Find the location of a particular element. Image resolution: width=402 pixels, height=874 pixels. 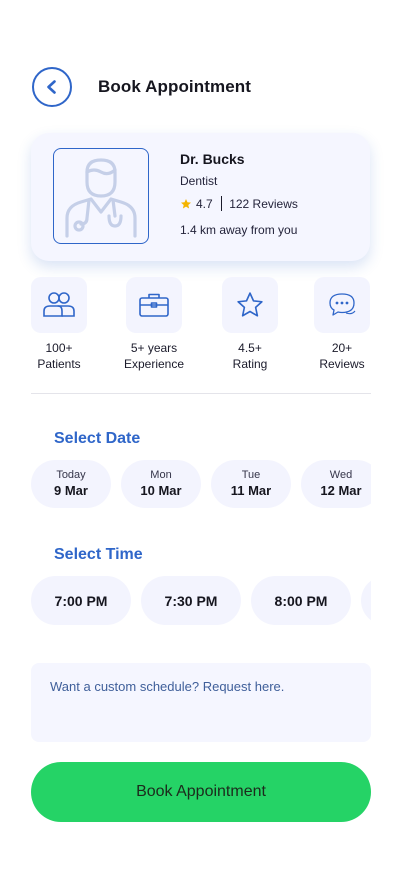

doctor-avatar-icon is located at coordinates (101, 198).